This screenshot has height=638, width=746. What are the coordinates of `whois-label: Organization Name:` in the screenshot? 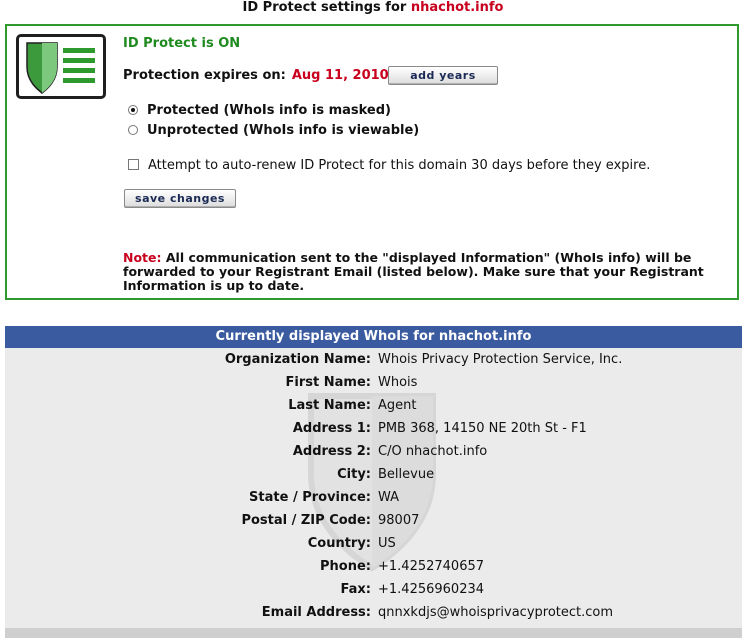 It's located at (297, 359).